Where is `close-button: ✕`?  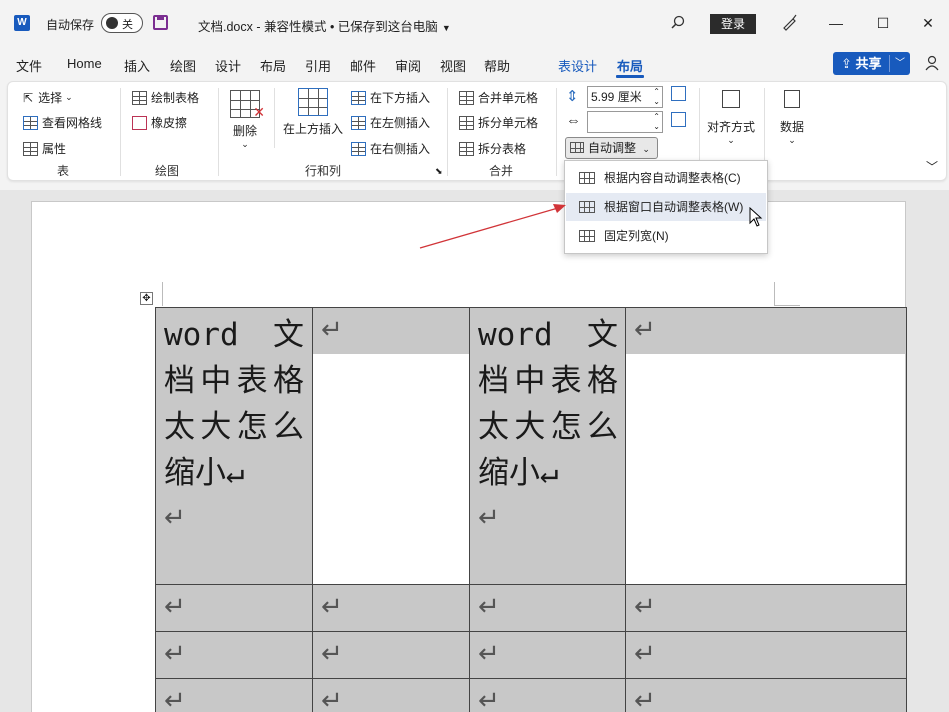
close-button: ✕ is located at coordinates (928, 23).